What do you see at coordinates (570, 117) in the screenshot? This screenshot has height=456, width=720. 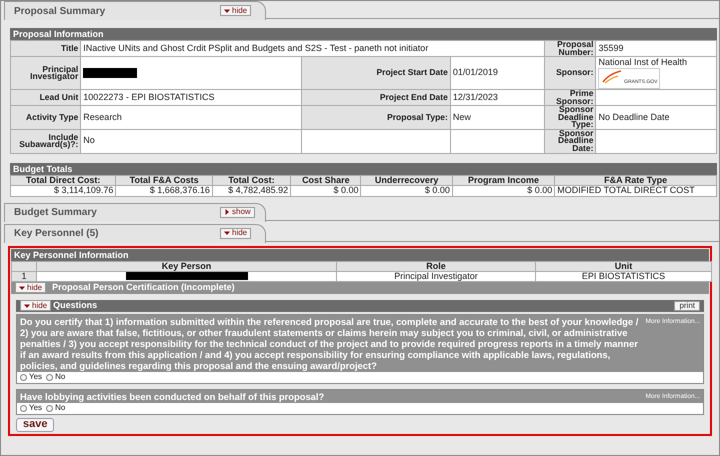 I see `field-label: Sponsor Deadline Type:` at bounding box center [570, 117].